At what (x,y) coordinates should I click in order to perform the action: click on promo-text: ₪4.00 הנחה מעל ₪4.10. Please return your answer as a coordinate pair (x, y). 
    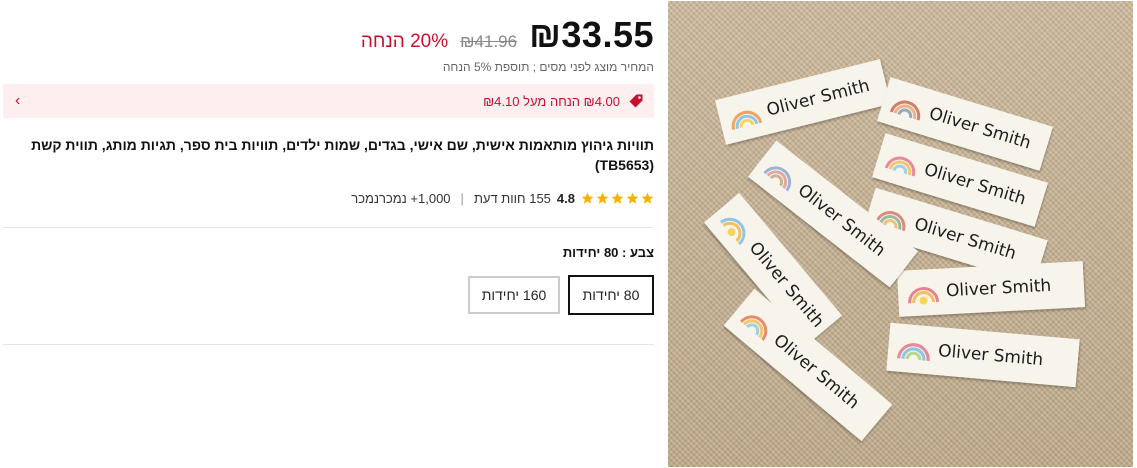
    Looking at the image, I should click on (551, 101).